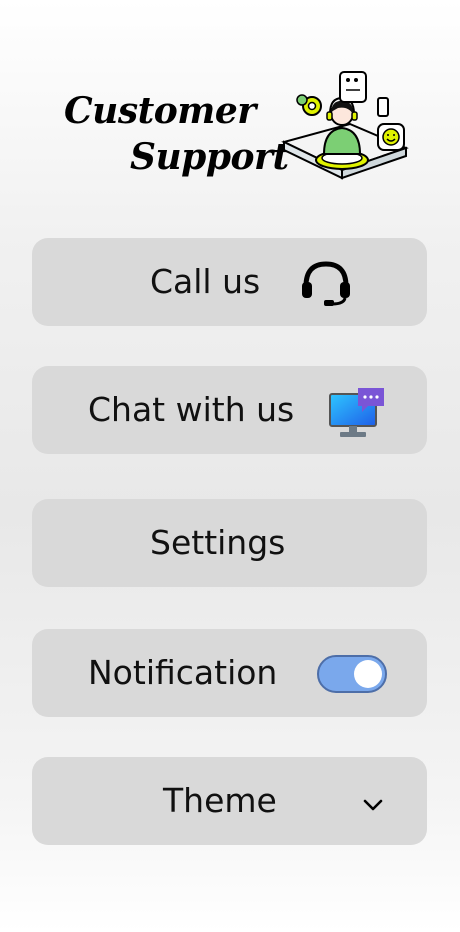 This screenshot has width=460, height=932. Describe the element at coordinates (218, 542) in the screenshot. I see `settings-label: Settings` at that location.